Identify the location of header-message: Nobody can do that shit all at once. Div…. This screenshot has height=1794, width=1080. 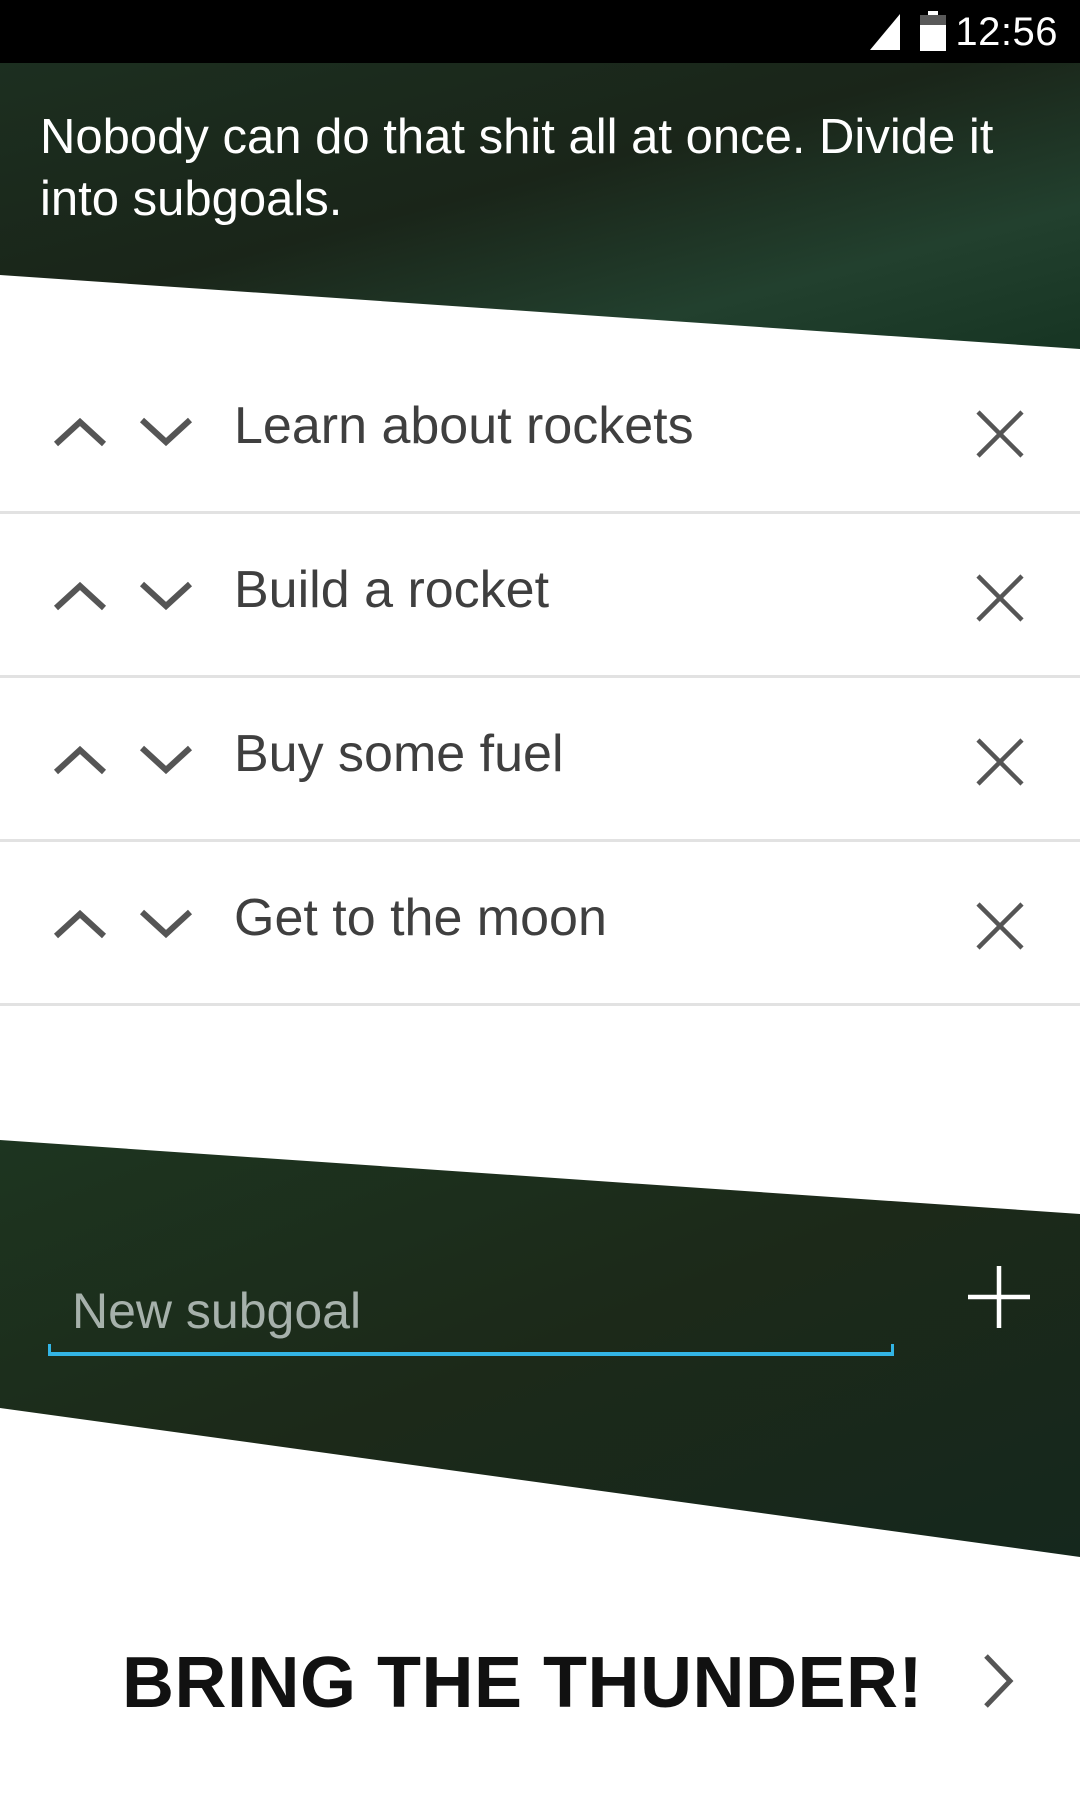
(517, 168).